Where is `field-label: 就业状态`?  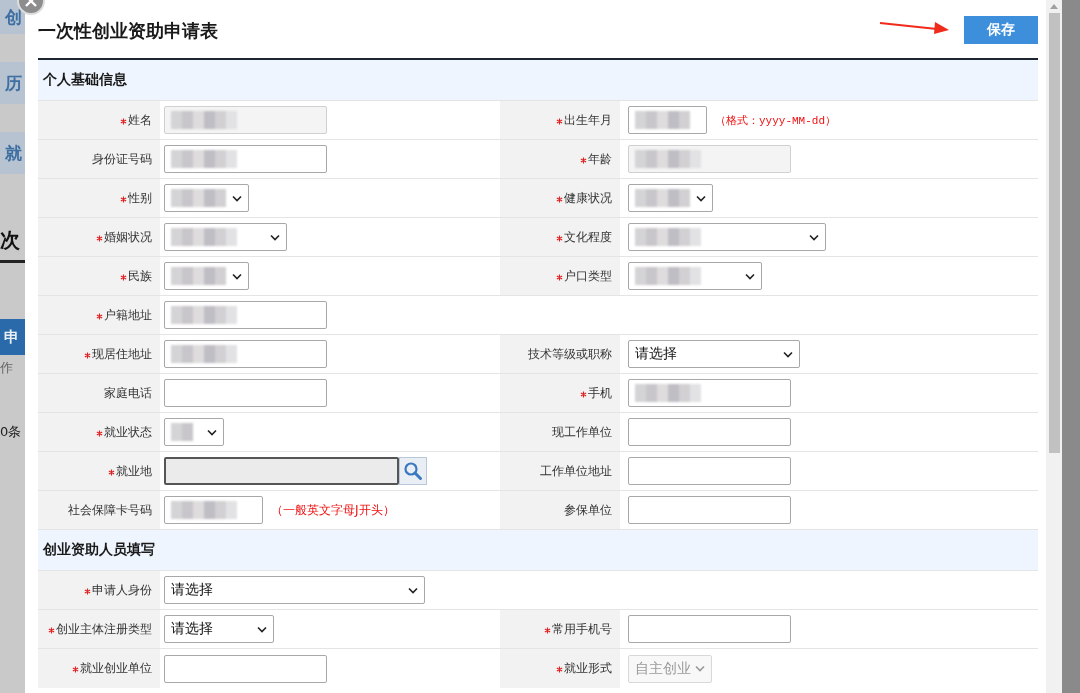
field-label: 就业状态 is located at coordinates (124, 432).